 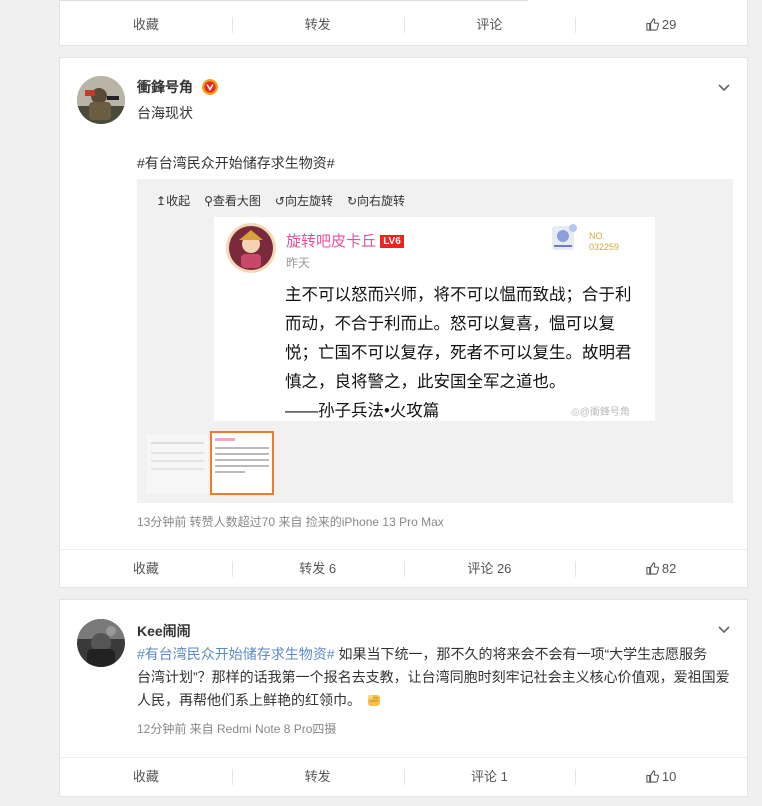 I want to click on collapse-label: 收起, so click(x=178, y=201).